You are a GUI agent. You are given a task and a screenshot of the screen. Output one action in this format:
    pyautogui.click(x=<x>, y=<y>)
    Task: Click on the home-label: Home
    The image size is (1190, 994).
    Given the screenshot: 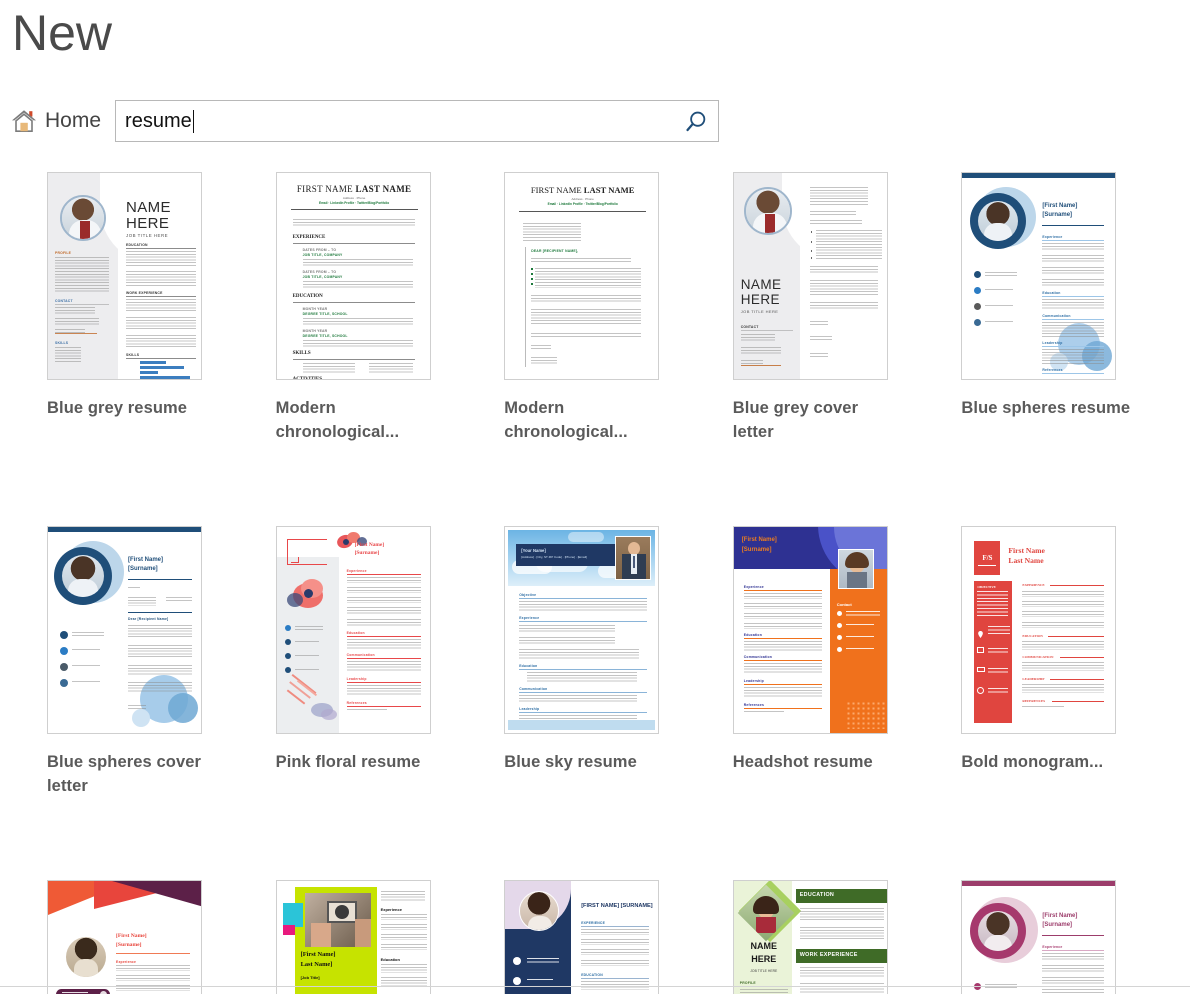 What is the action you would take?
    pyautogui.click(x=73, y=120)
    